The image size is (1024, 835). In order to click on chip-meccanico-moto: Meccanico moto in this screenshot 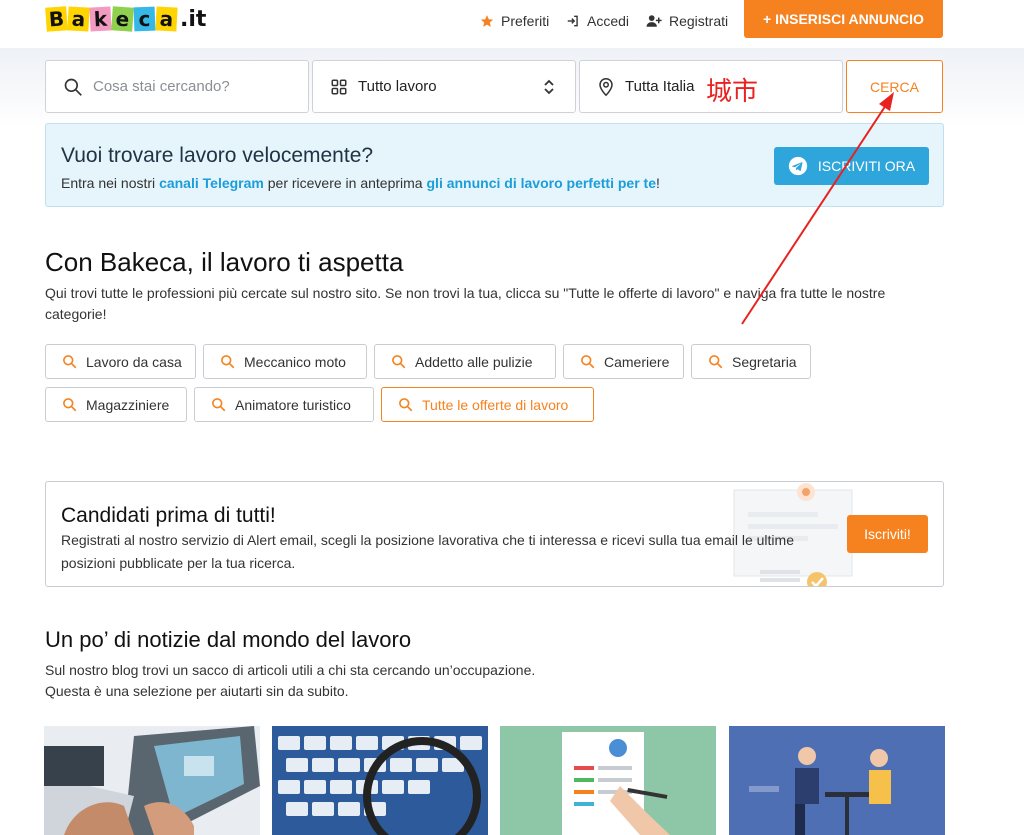, I will do `click(285, 361)`.